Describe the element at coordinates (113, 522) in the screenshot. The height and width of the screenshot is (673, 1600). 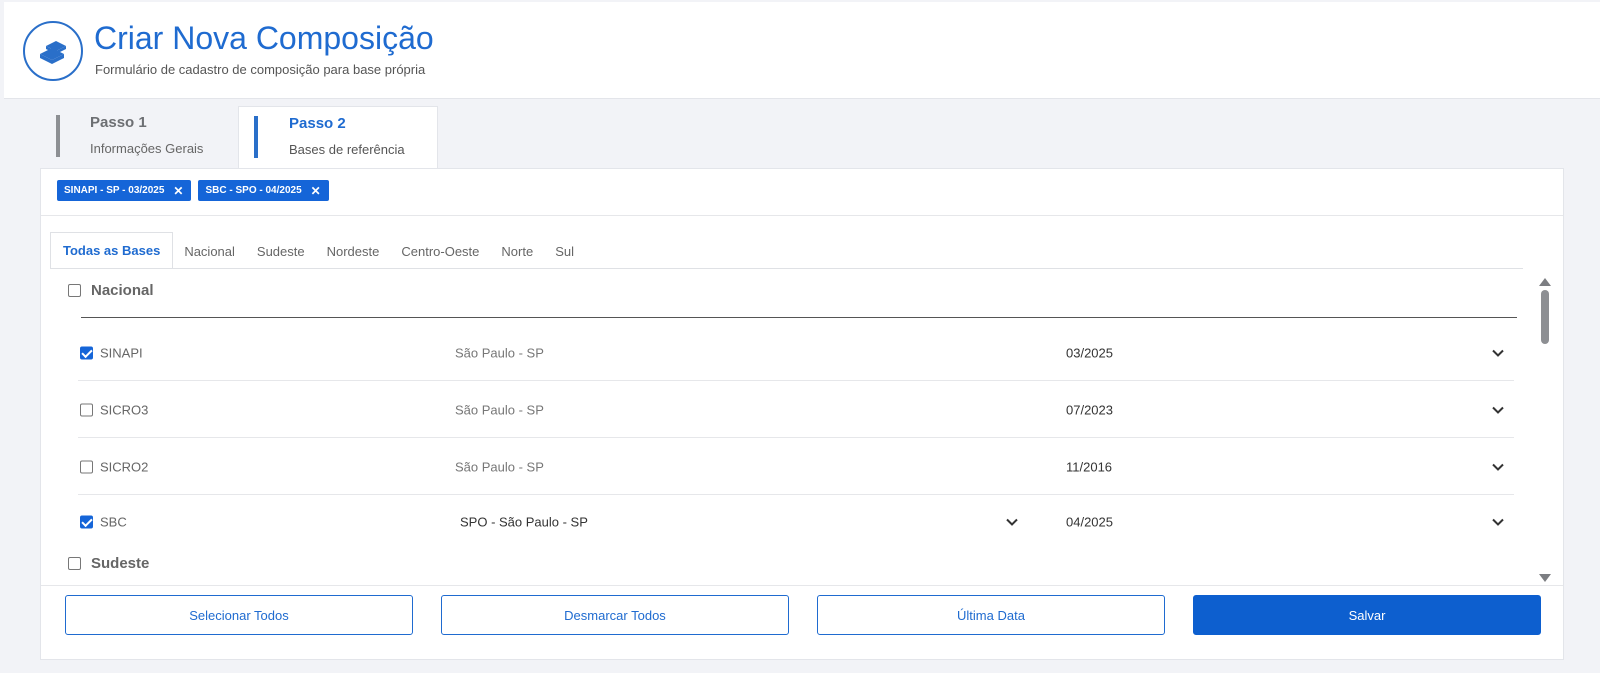
I see `base-name: SBC` at that location.